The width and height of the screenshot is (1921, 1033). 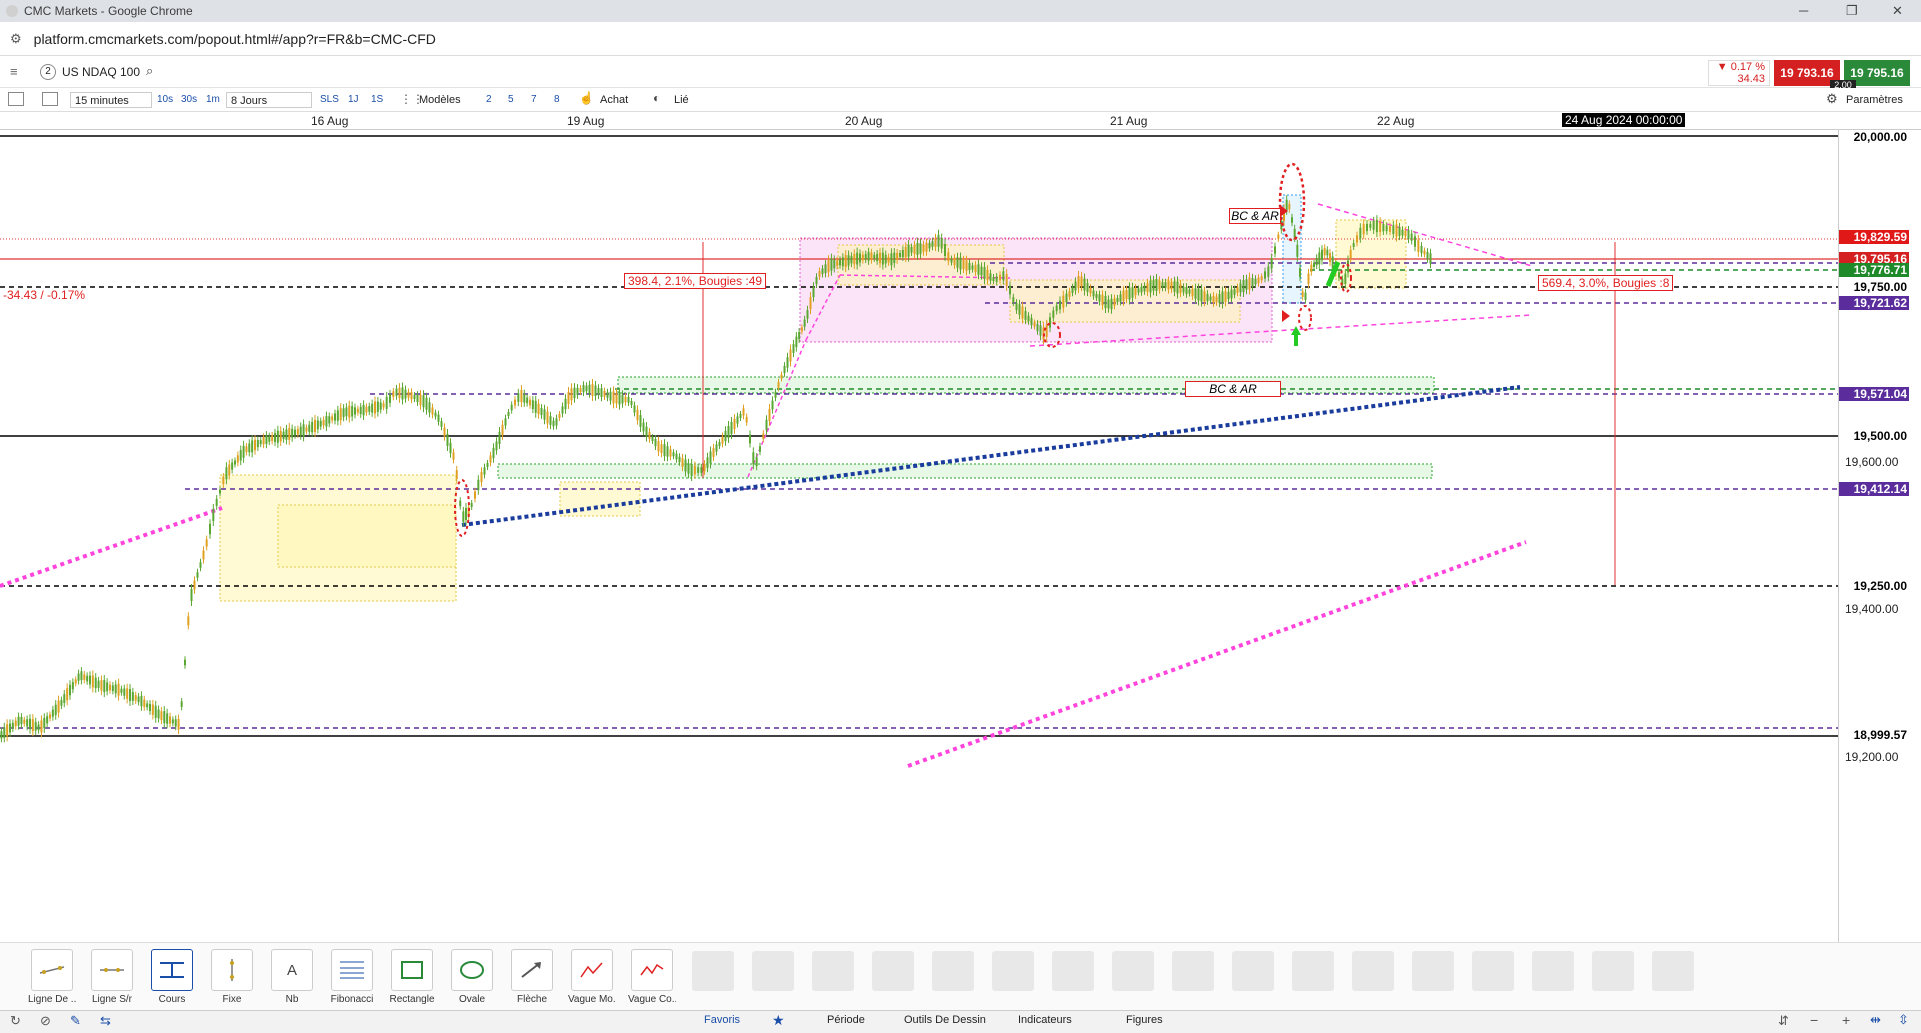 What do you see at coordinates (440, 100) in the screenshot?
I see `templates-button: Modèles` at bounding box center [440, 100].